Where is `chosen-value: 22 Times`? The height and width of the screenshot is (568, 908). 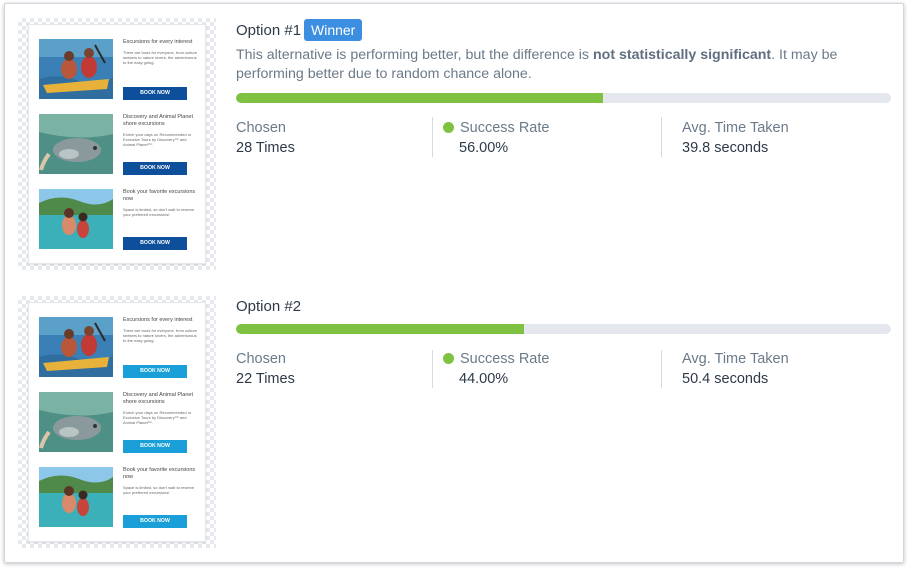
chosen-value: 22 Times is located at coordinates (265, 379).